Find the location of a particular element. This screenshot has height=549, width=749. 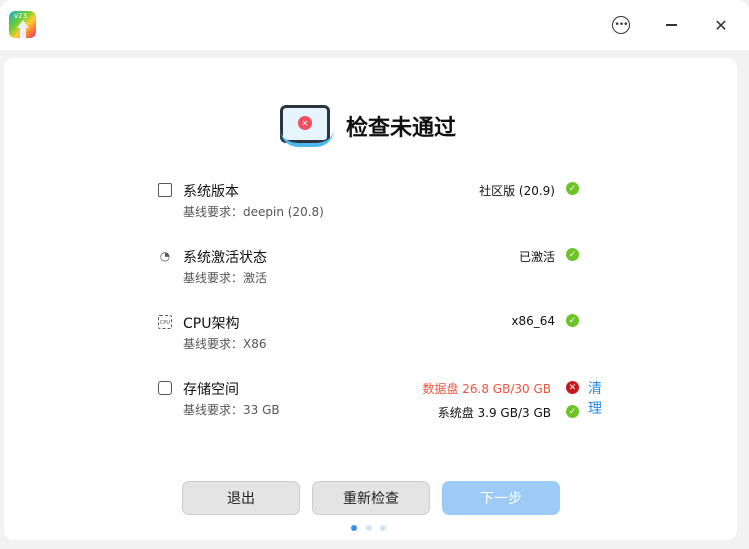

gauge-icon: ◔ is located at coordinates (165, 256).